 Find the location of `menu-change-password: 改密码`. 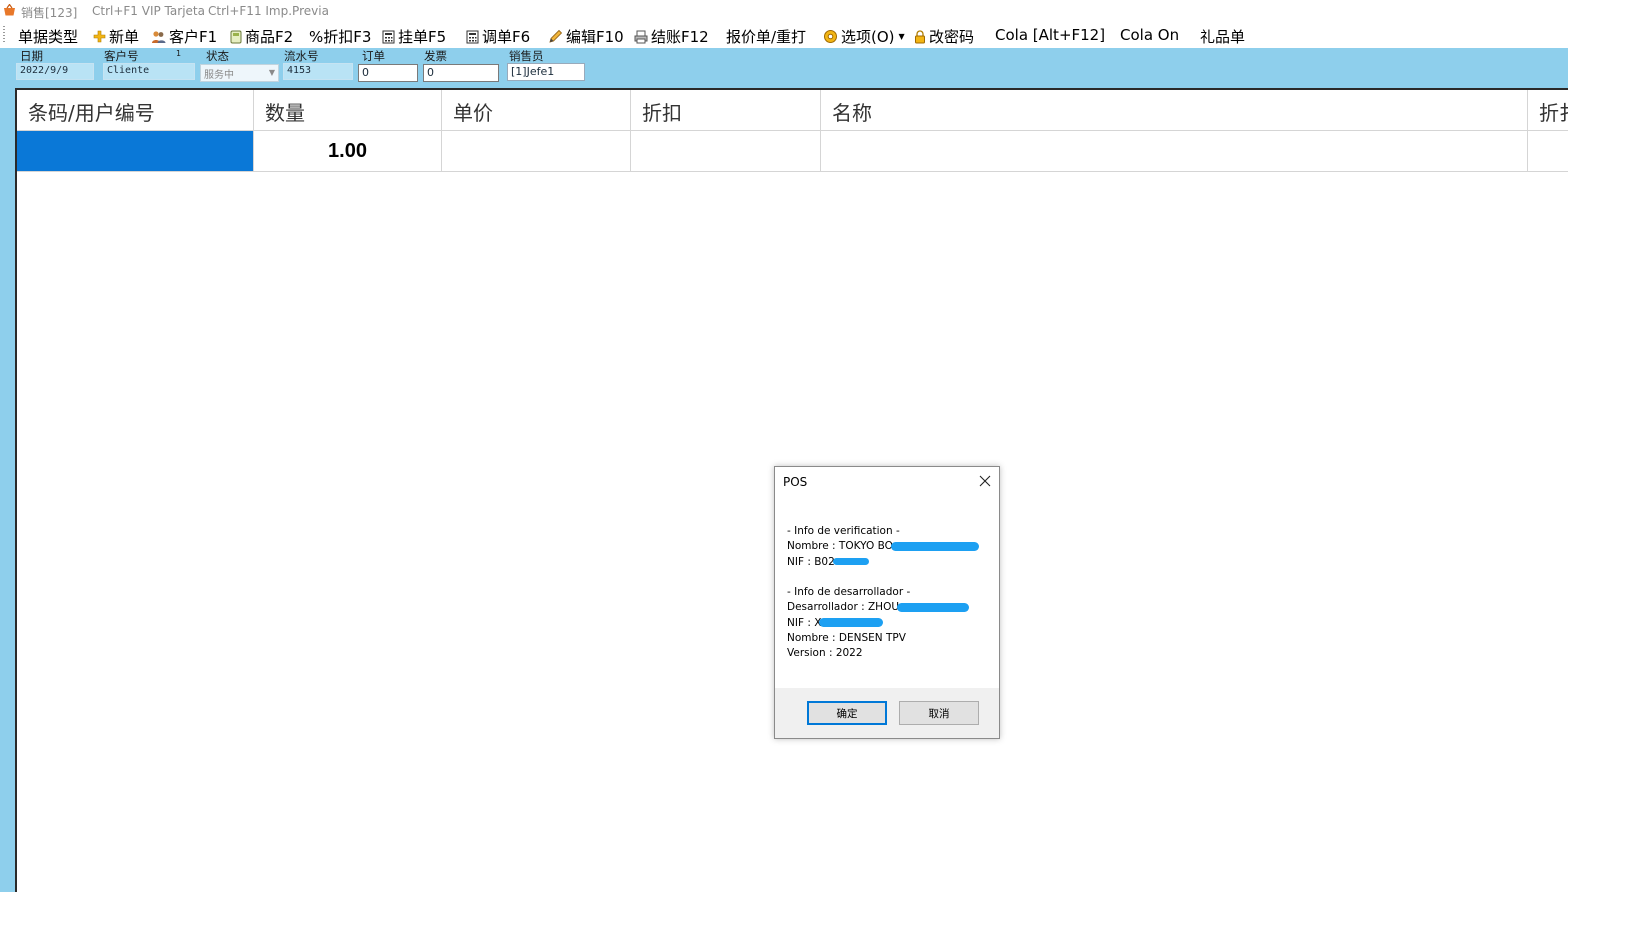

menu-change-password: 改密码 is located at coordinates (944, 36).